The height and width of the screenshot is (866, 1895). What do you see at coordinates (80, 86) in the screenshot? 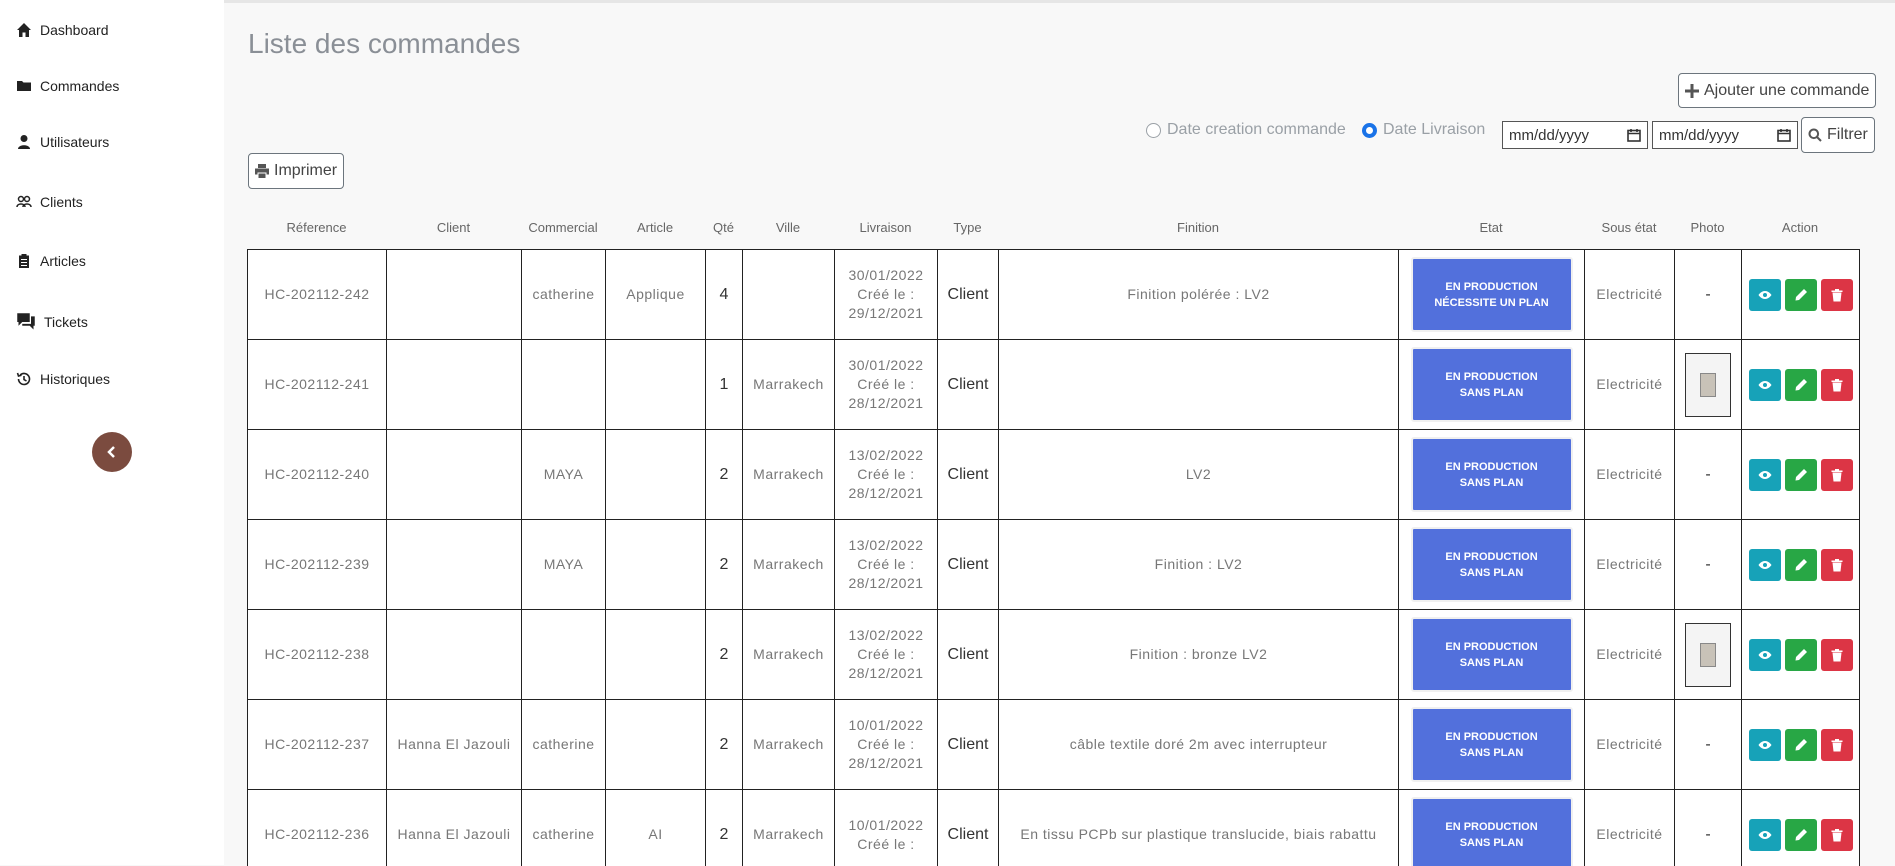
I see `sidebar-item-label: Commandes` at bounding box center [80, 86].